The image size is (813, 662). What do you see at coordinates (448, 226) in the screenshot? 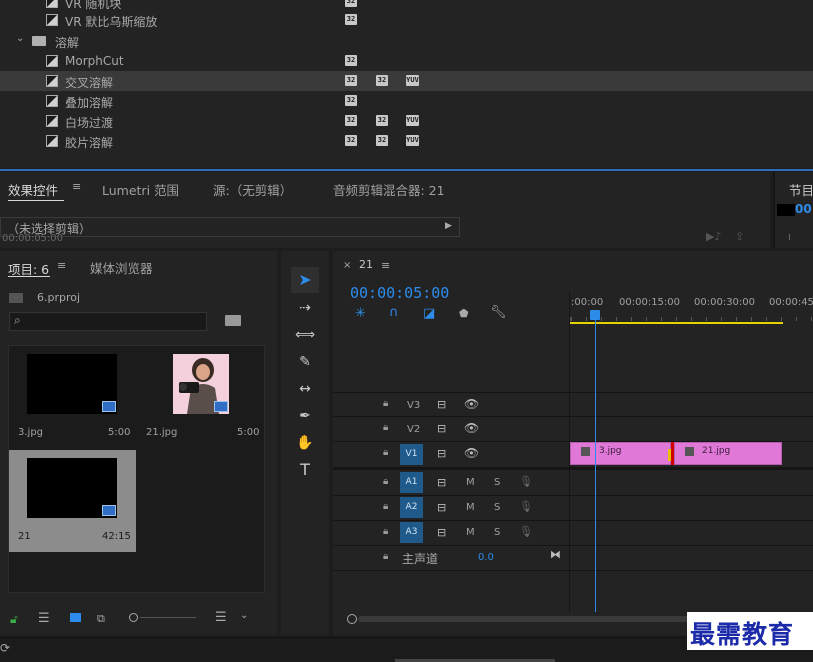
I see `play-triangle-icon: ▶` at bounding box center [448, 226].